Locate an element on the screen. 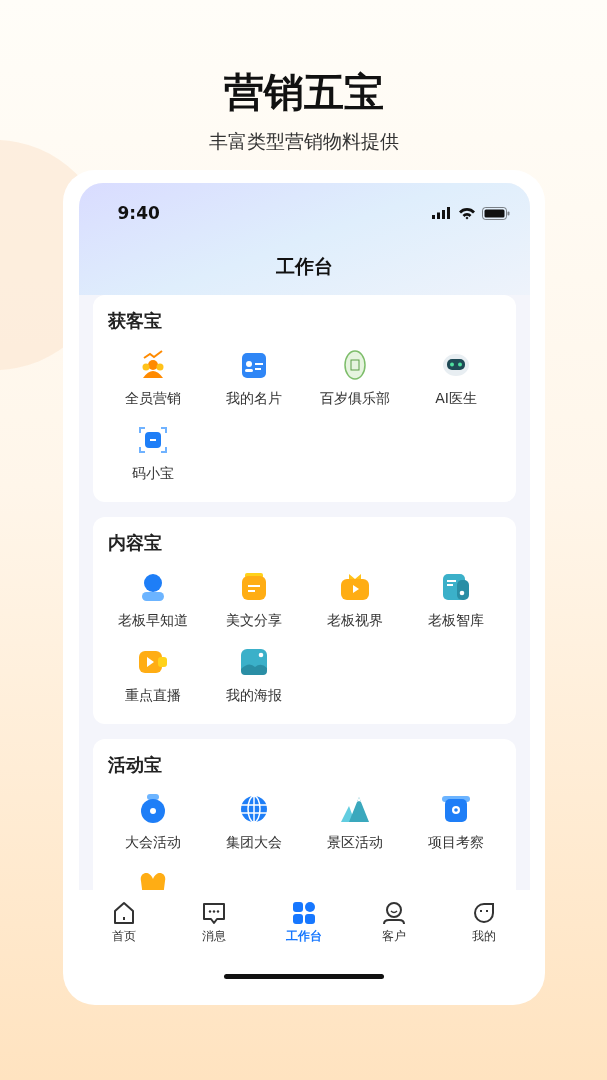 The image size is (607, 1080). shortcut-label: 全员营销 is located at coordinates (153, 398).